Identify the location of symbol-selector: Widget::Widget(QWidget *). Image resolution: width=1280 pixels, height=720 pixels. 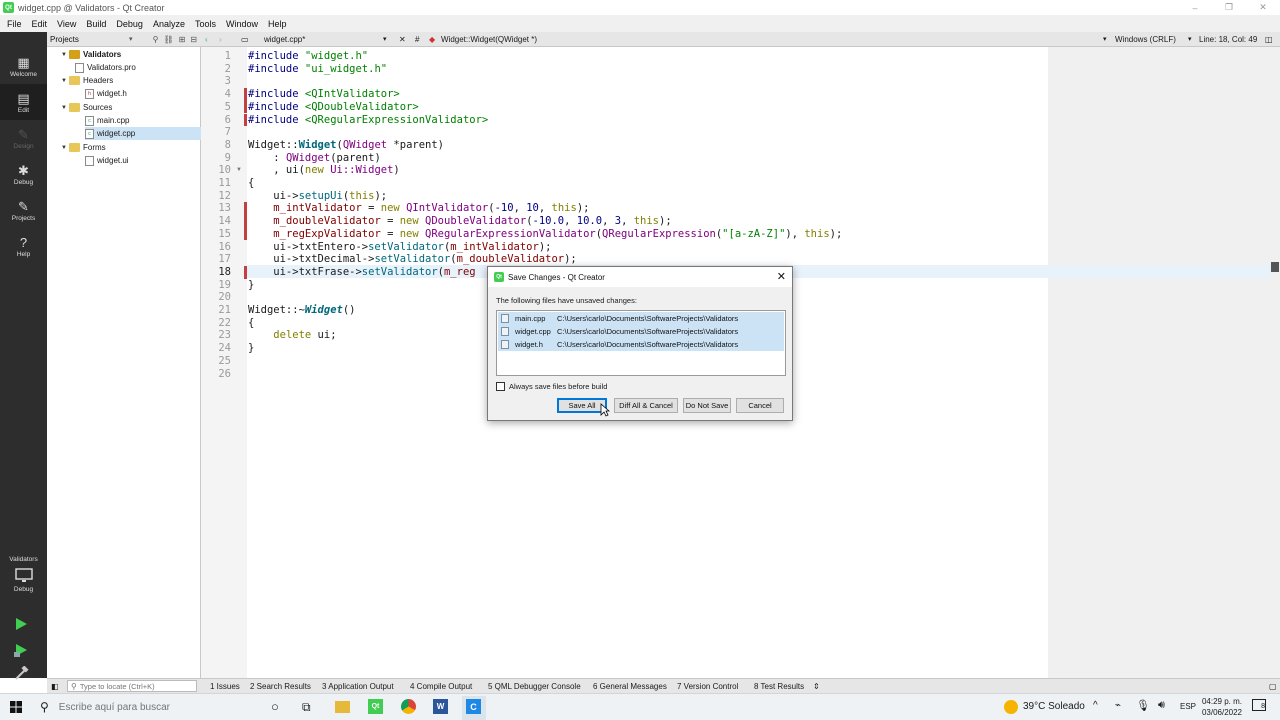
(489, 39).